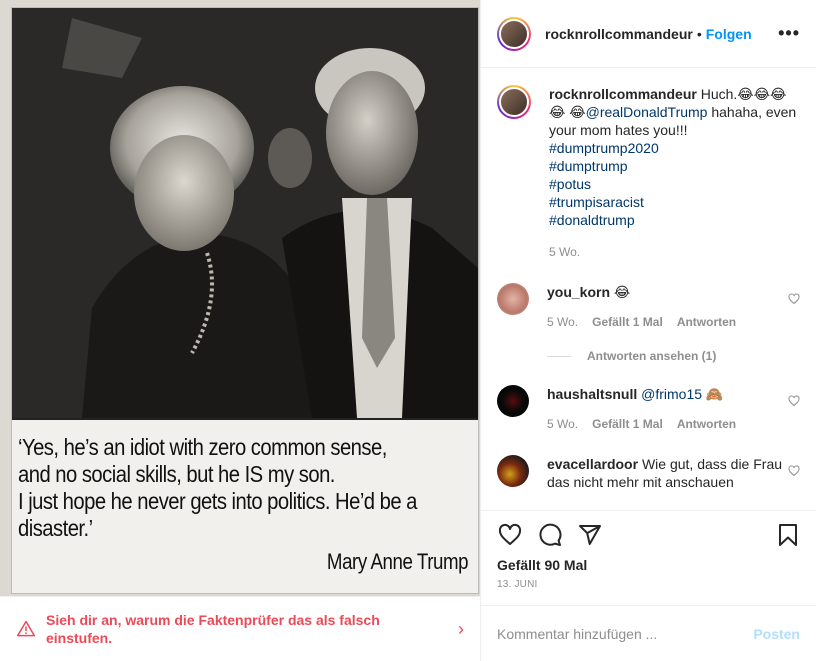  What do you see at coordinates (55, 528) in the screenshot?
I see `quote-line: disaster.’` at bounding box center [55, 528].